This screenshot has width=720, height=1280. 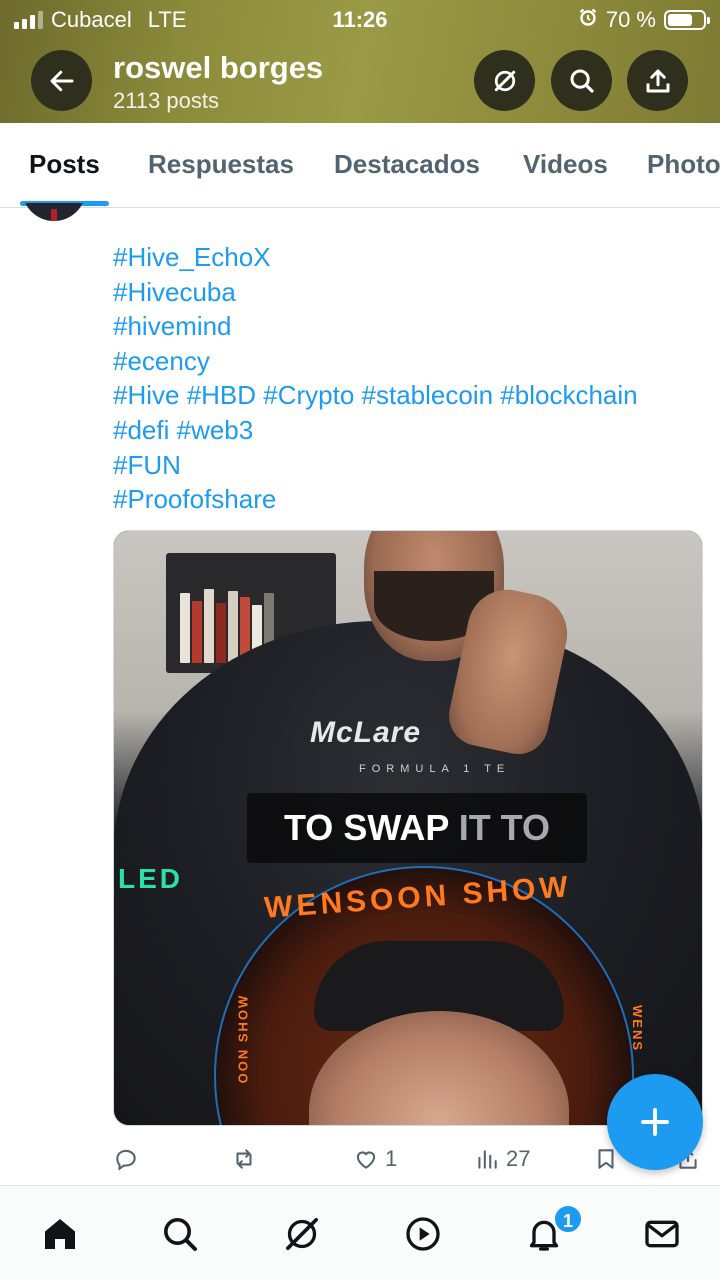 I want to click on mail-icon, so click(x=662, y=1234).